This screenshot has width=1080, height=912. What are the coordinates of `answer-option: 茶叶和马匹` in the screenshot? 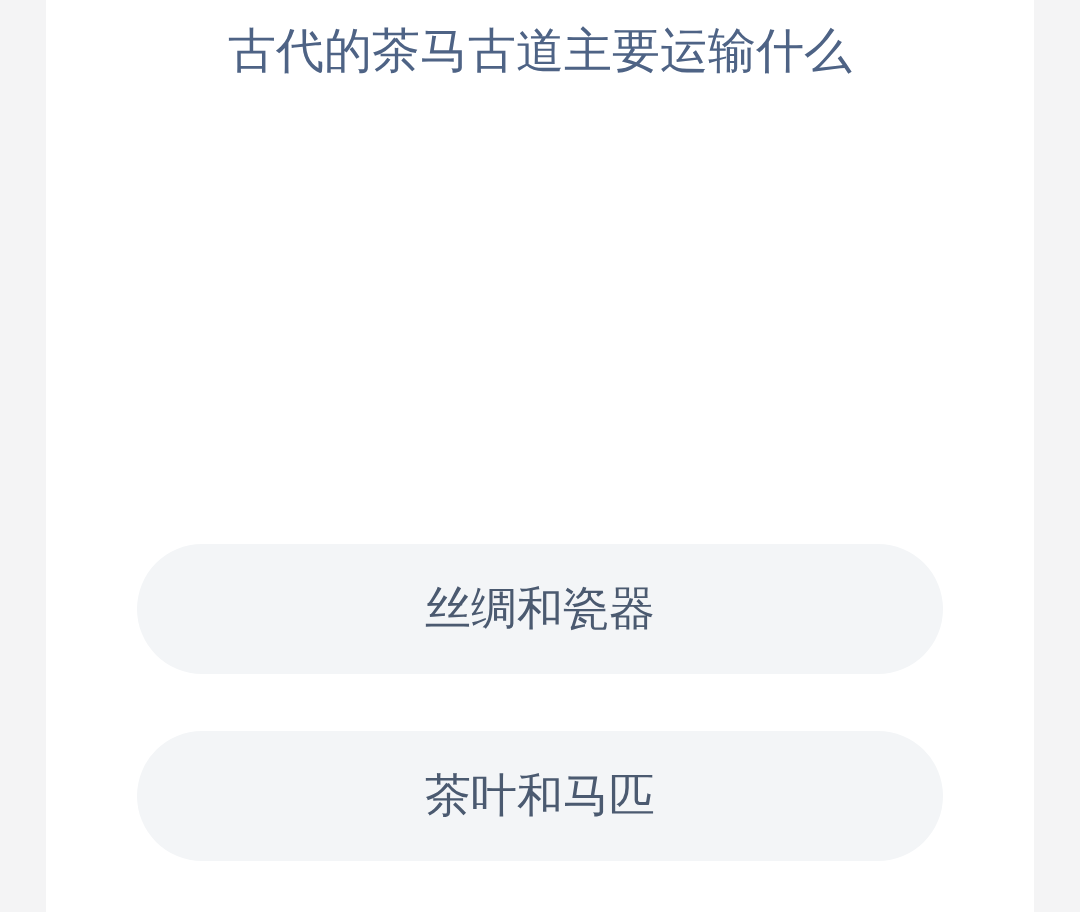 It's located at (540, 796).